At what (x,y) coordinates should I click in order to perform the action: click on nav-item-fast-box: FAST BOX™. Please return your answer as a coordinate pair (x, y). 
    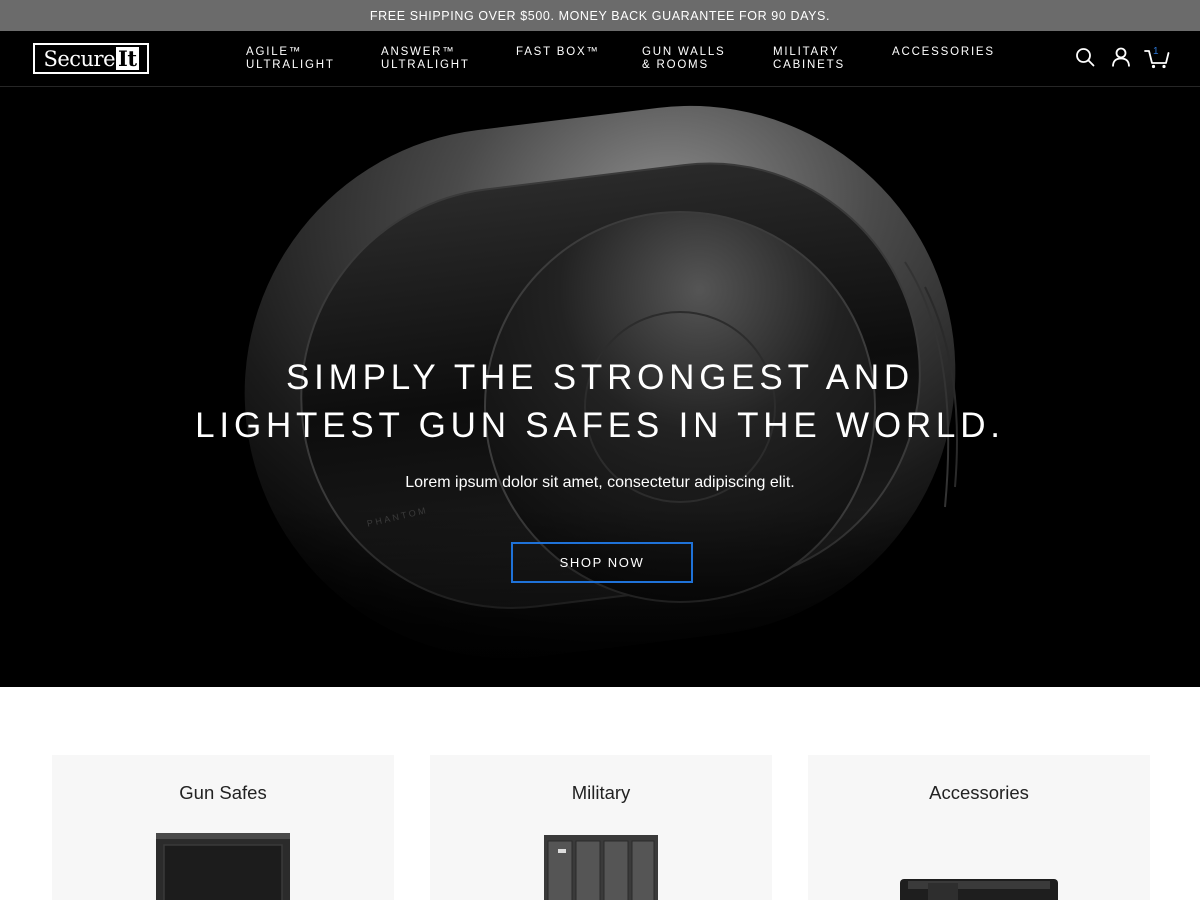
    Looking at the image, I should click on (558, 52).